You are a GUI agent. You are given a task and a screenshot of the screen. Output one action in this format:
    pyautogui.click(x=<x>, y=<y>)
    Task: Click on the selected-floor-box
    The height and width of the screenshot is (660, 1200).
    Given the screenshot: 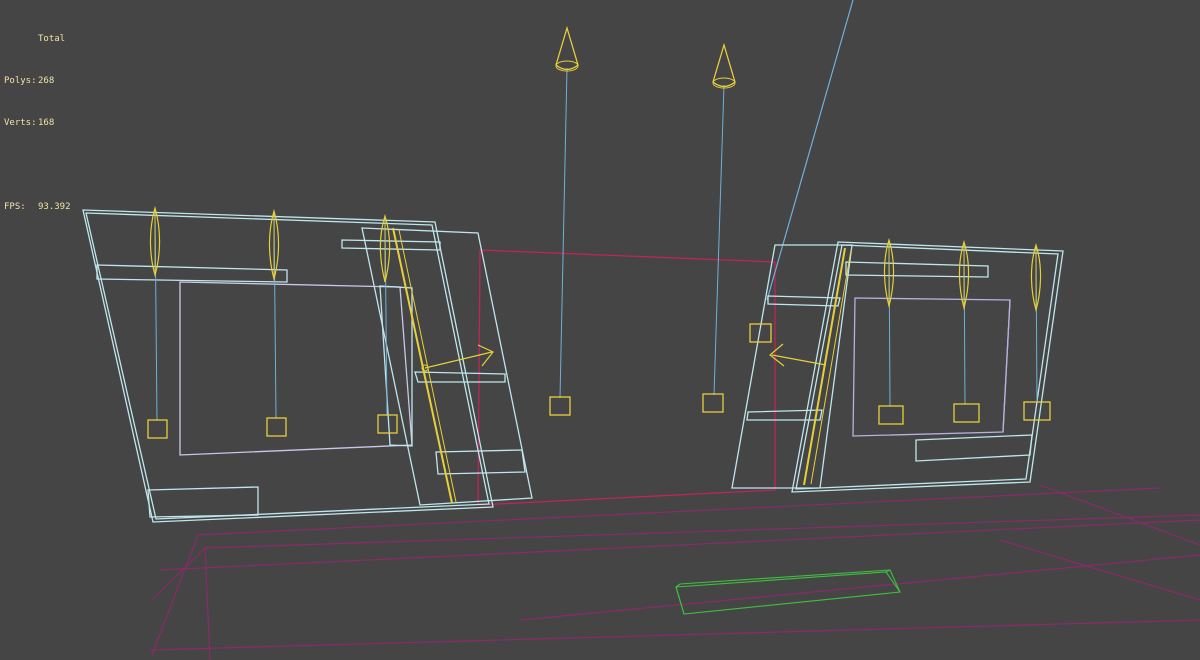 What is the action you would take?
    pyautogui.click(x=788, y=592)
    